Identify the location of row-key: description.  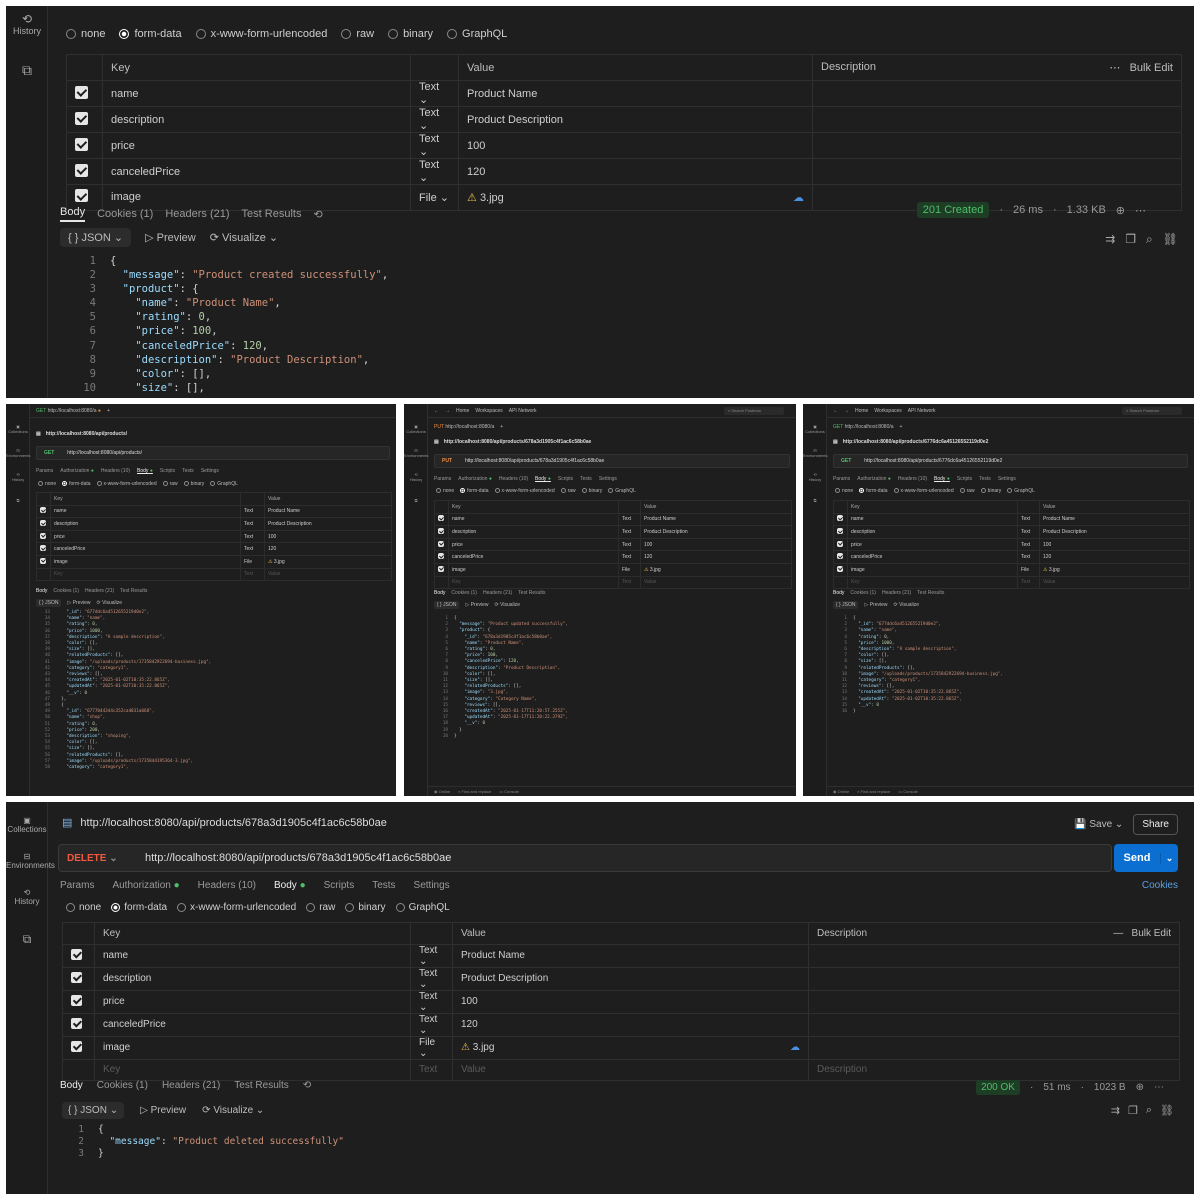
(256, 119).